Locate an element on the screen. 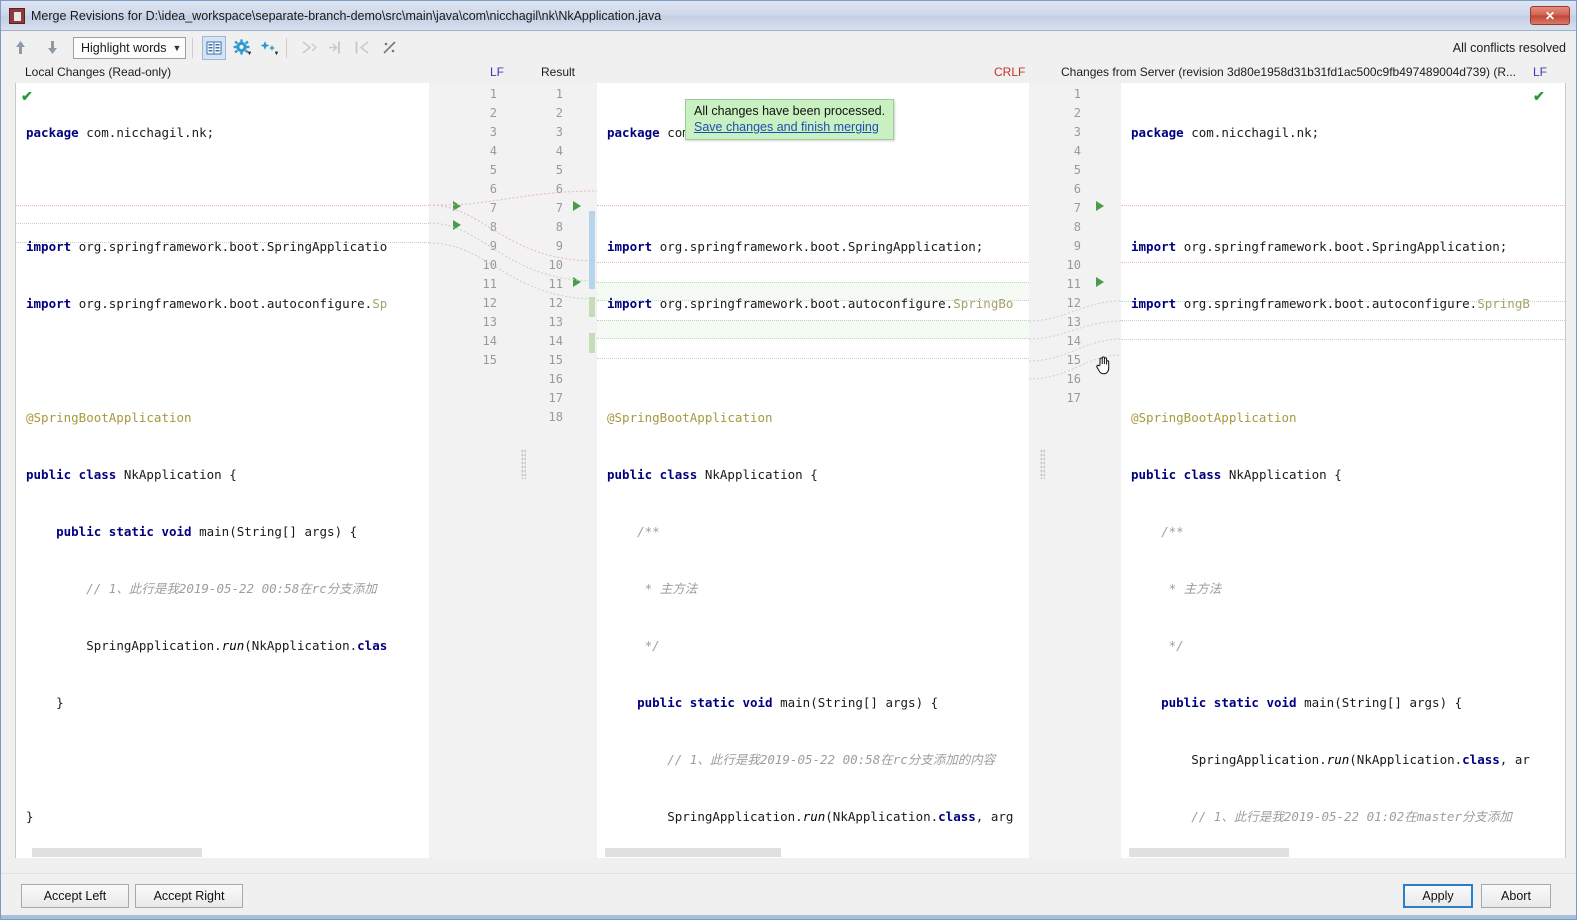  center-pane-eol-badge: CRLF is located at coordinates (1010, 72).